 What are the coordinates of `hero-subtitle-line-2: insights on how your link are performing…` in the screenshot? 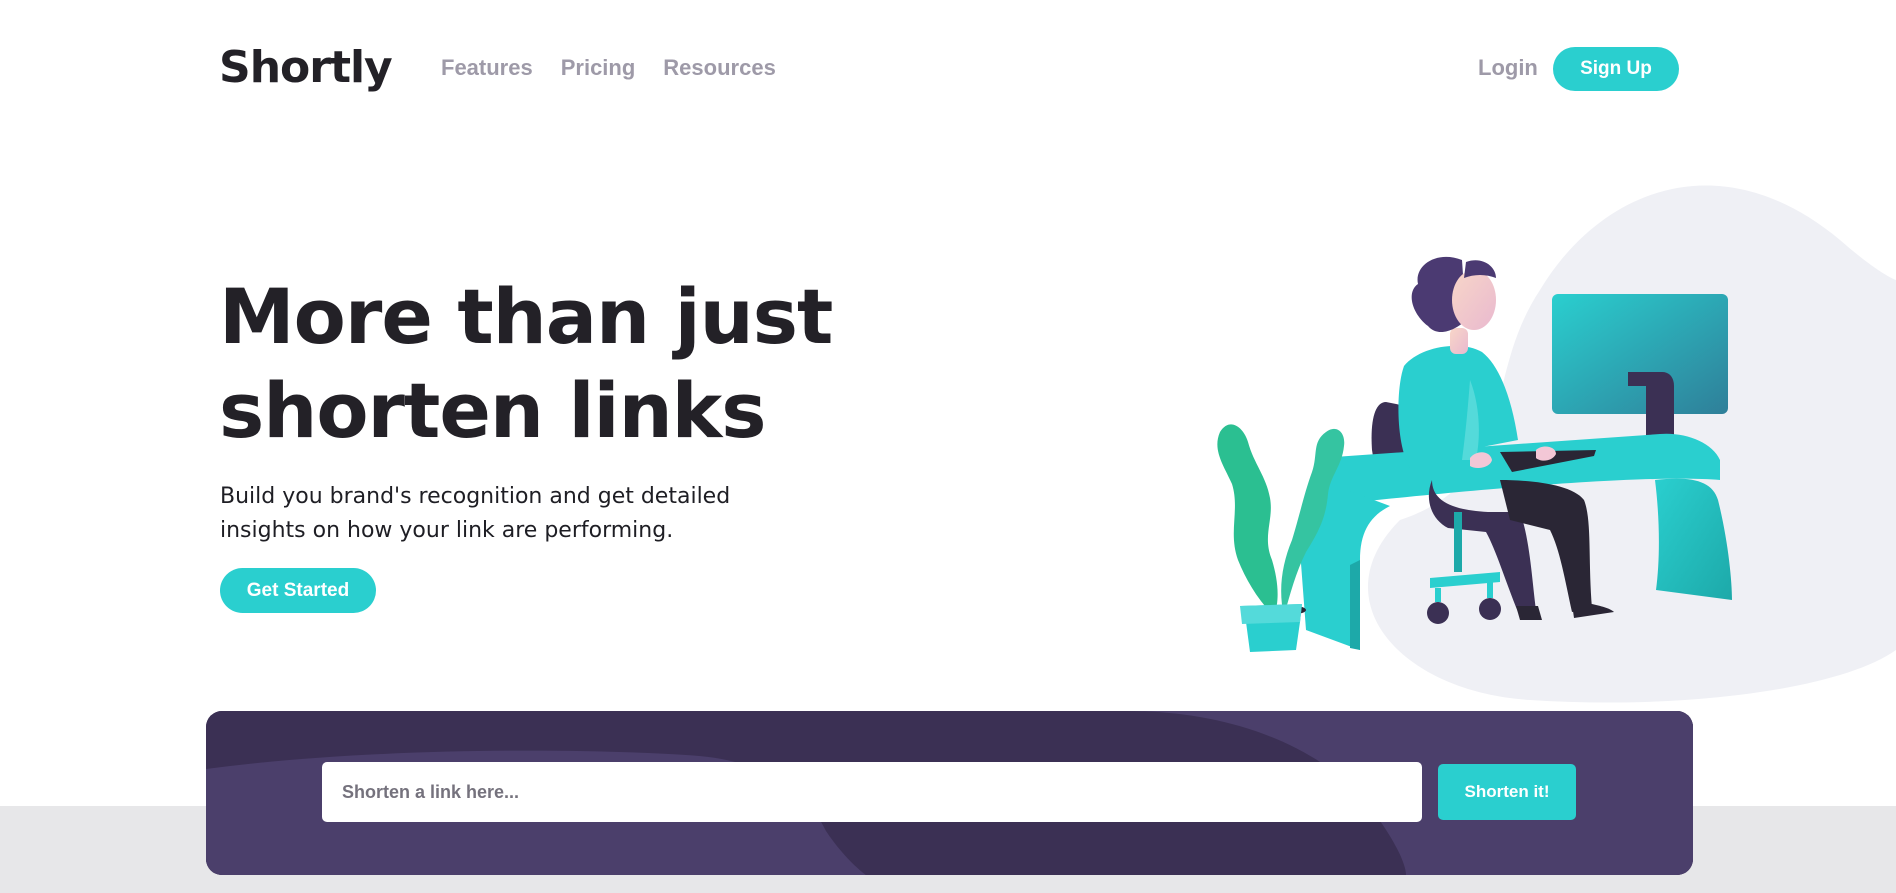 It's located at (447, 530).